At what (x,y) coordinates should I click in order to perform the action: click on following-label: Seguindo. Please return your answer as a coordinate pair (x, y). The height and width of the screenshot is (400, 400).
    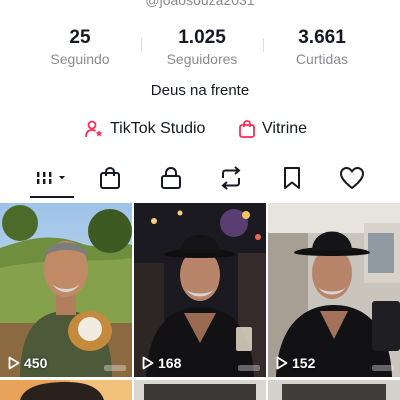
    Looking at the image, I should click on (80, 59).